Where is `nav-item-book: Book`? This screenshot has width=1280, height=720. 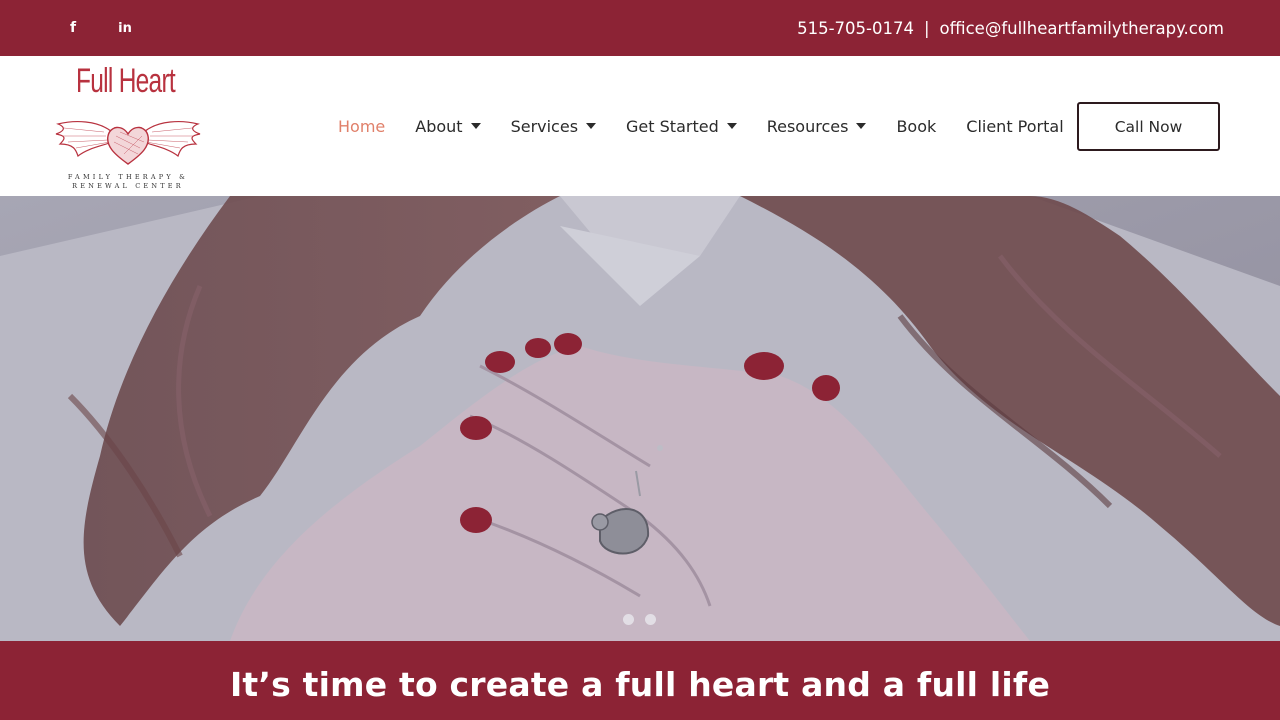
nav-item-book: Book is located at coordinates (916, 126).